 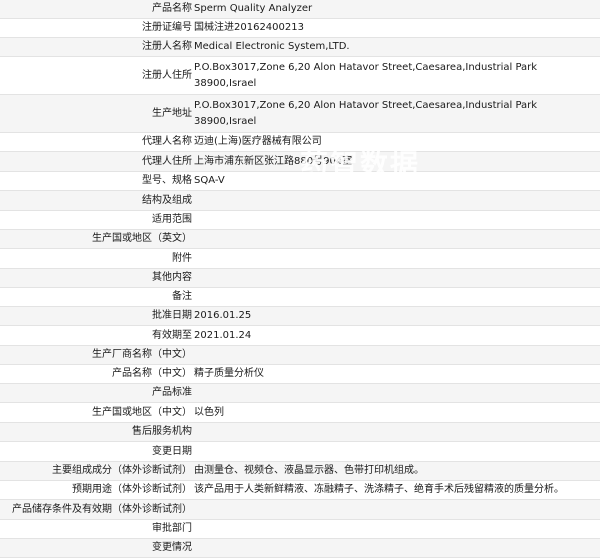 I want to click on field-value: SQA-V, so click(x=396, y=181).